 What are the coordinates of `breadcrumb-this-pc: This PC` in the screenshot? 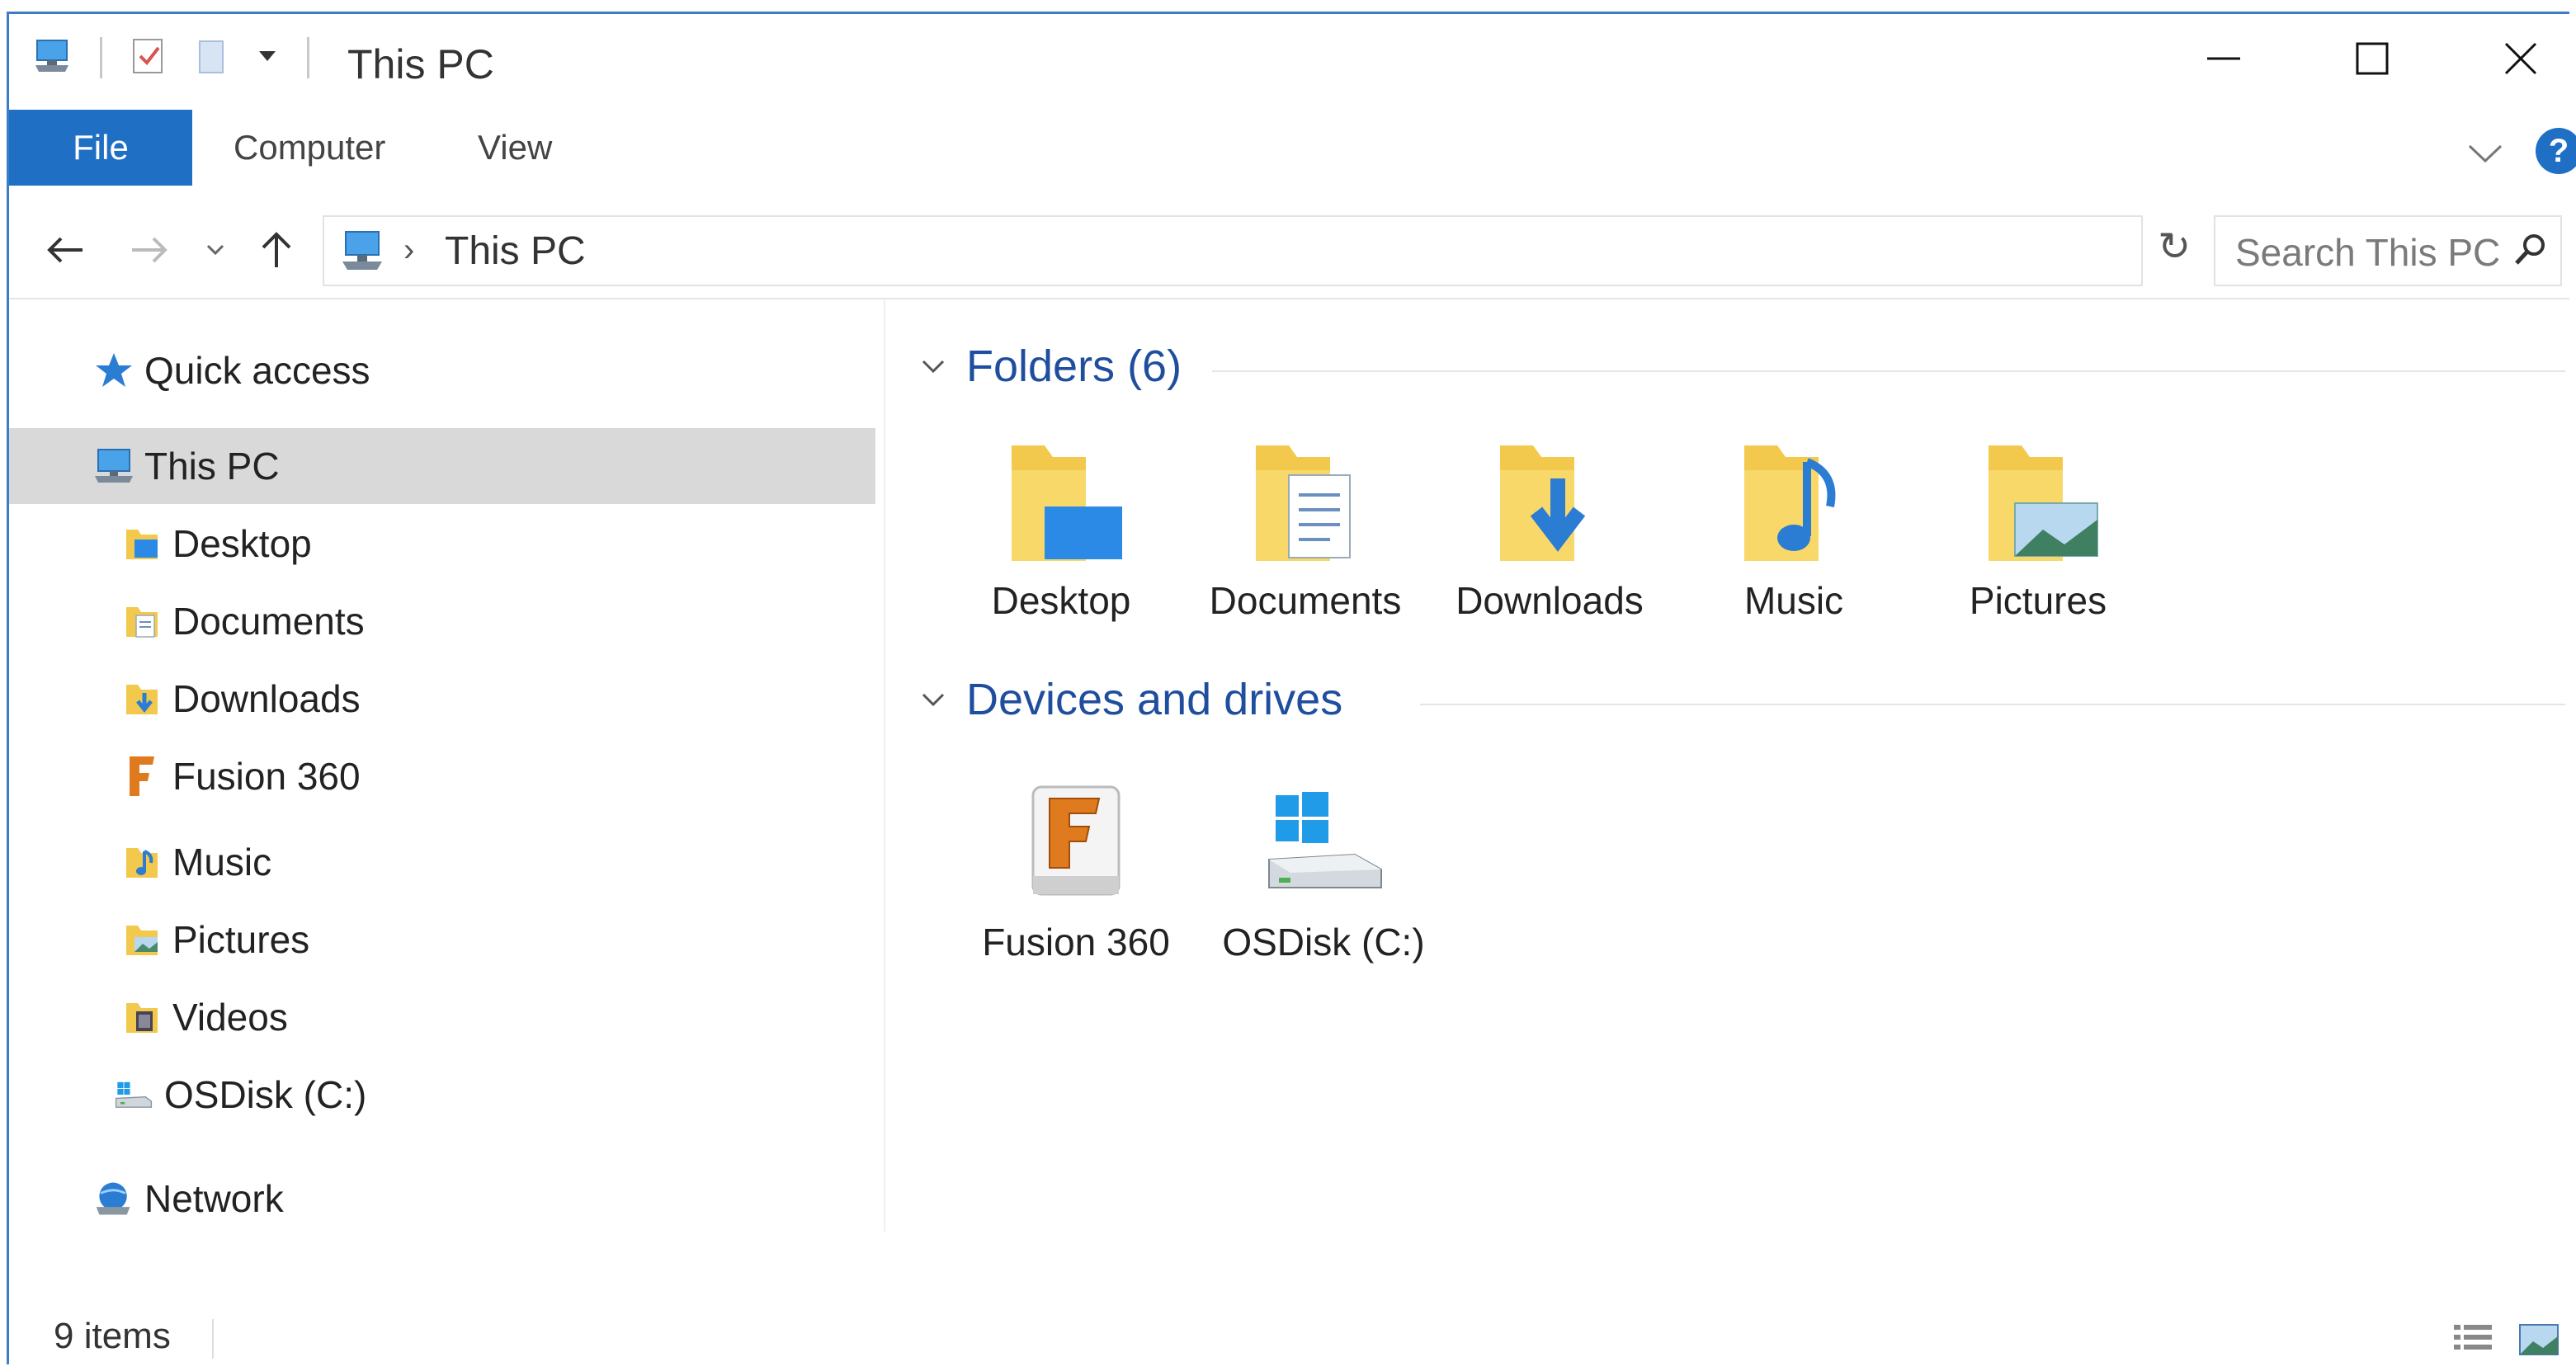 It's located at (515, 251).